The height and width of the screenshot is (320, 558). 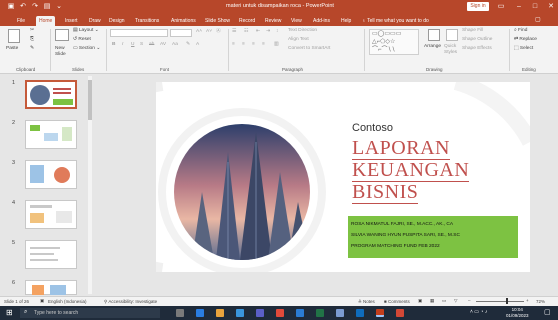 I want to click on edge-icon, so click(x=240, y=313).